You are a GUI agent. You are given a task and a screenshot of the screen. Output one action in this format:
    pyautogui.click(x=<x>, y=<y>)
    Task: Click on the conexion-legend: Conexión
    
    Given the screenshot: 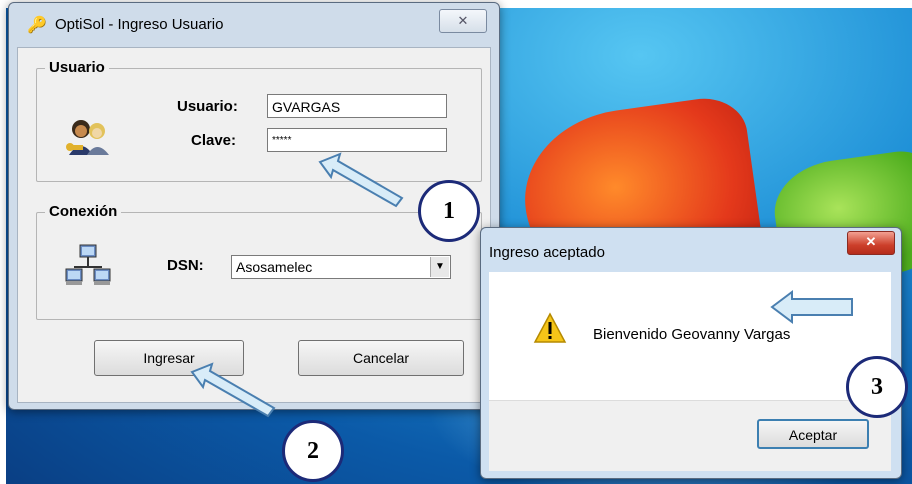 What is the action you would take?
    pyautogui.click(x=83, y=211)
    